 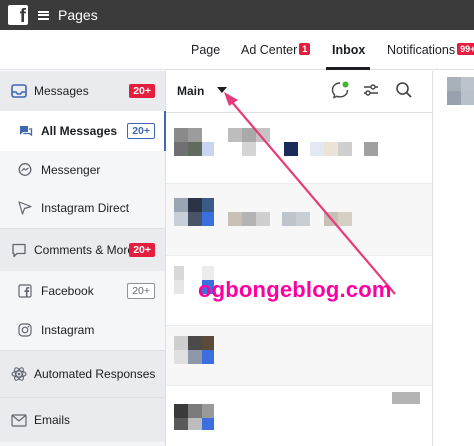 I want to click on sidebar-item-emails: Emails, so click(x=82, y=420).